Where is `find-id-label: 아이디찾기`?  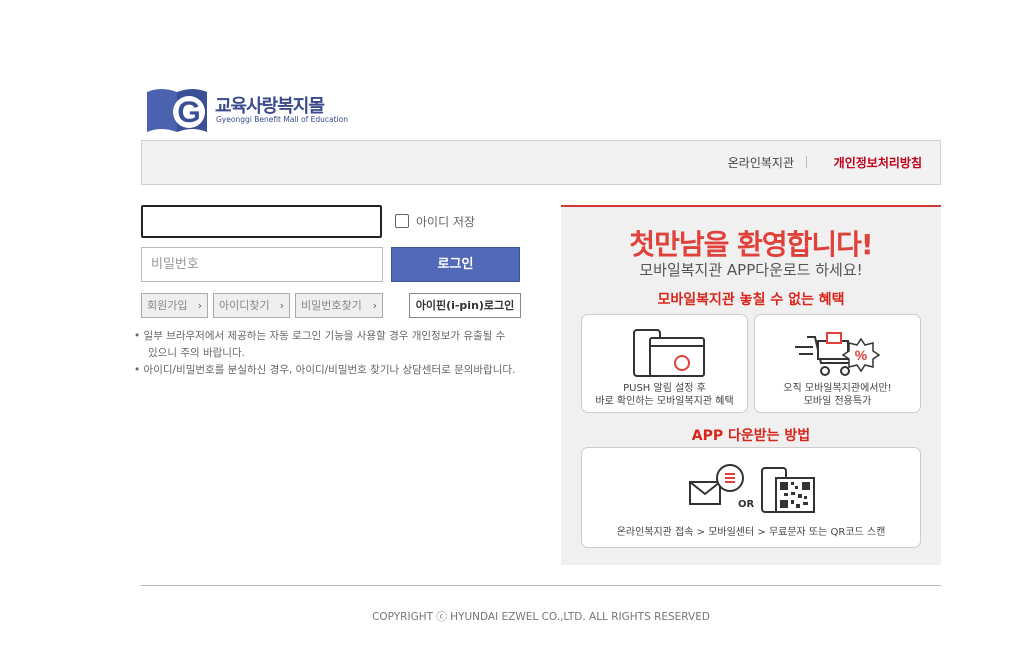
find-id-label: 아이디찾기 is located at coordinates (244, 305).